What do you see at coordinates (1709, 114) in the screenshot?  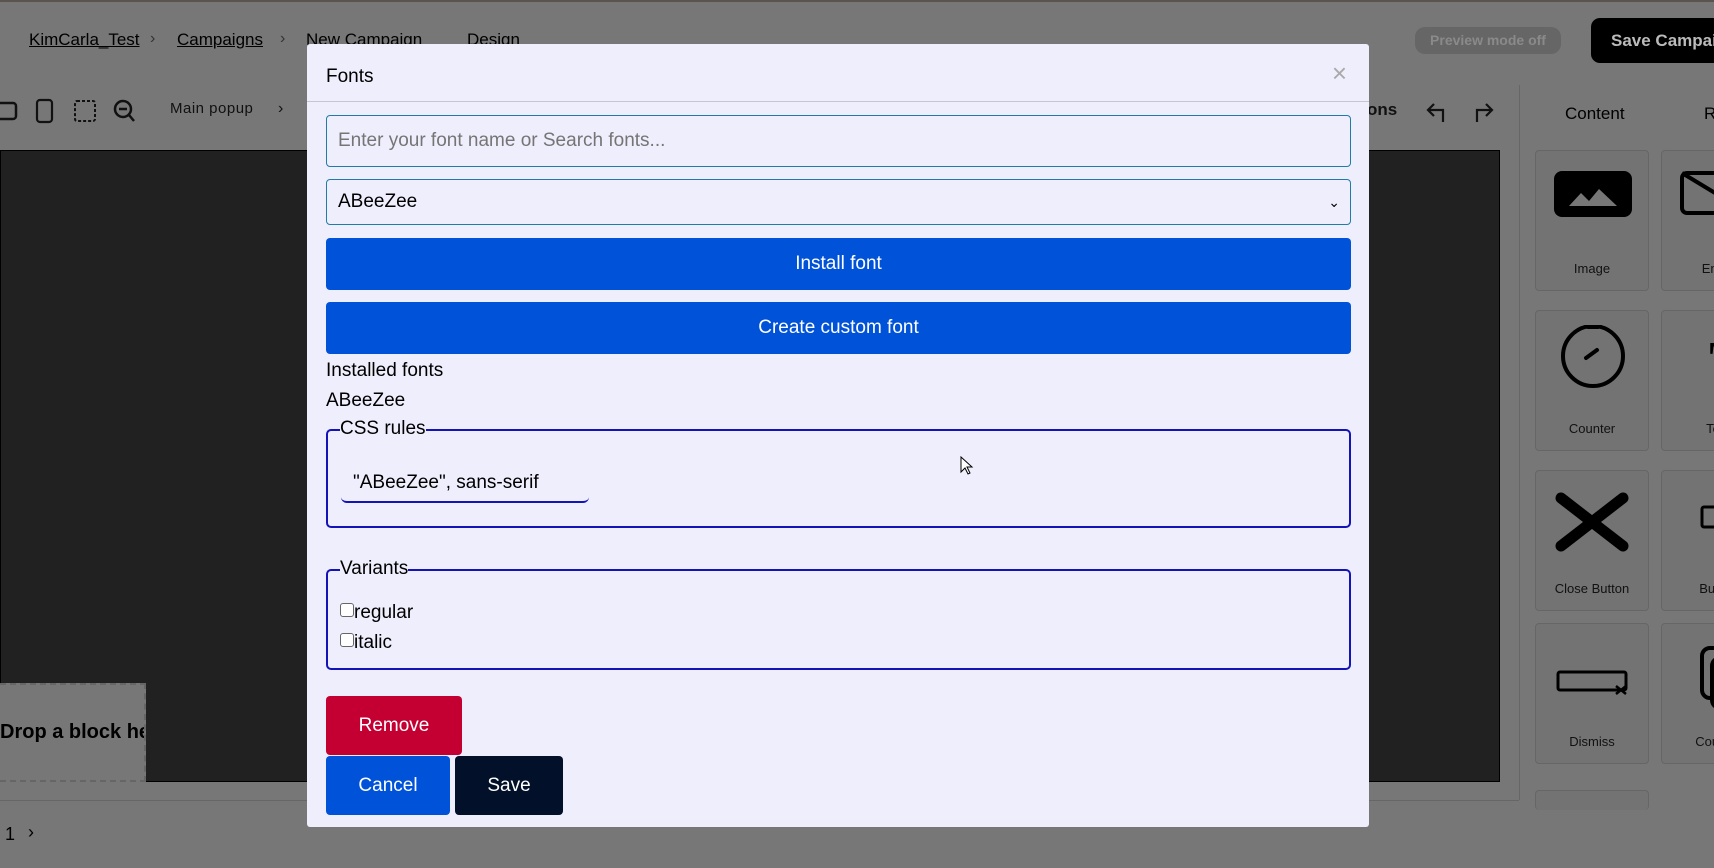 I see `tab-r: R` at bounding box center [1709, 114].